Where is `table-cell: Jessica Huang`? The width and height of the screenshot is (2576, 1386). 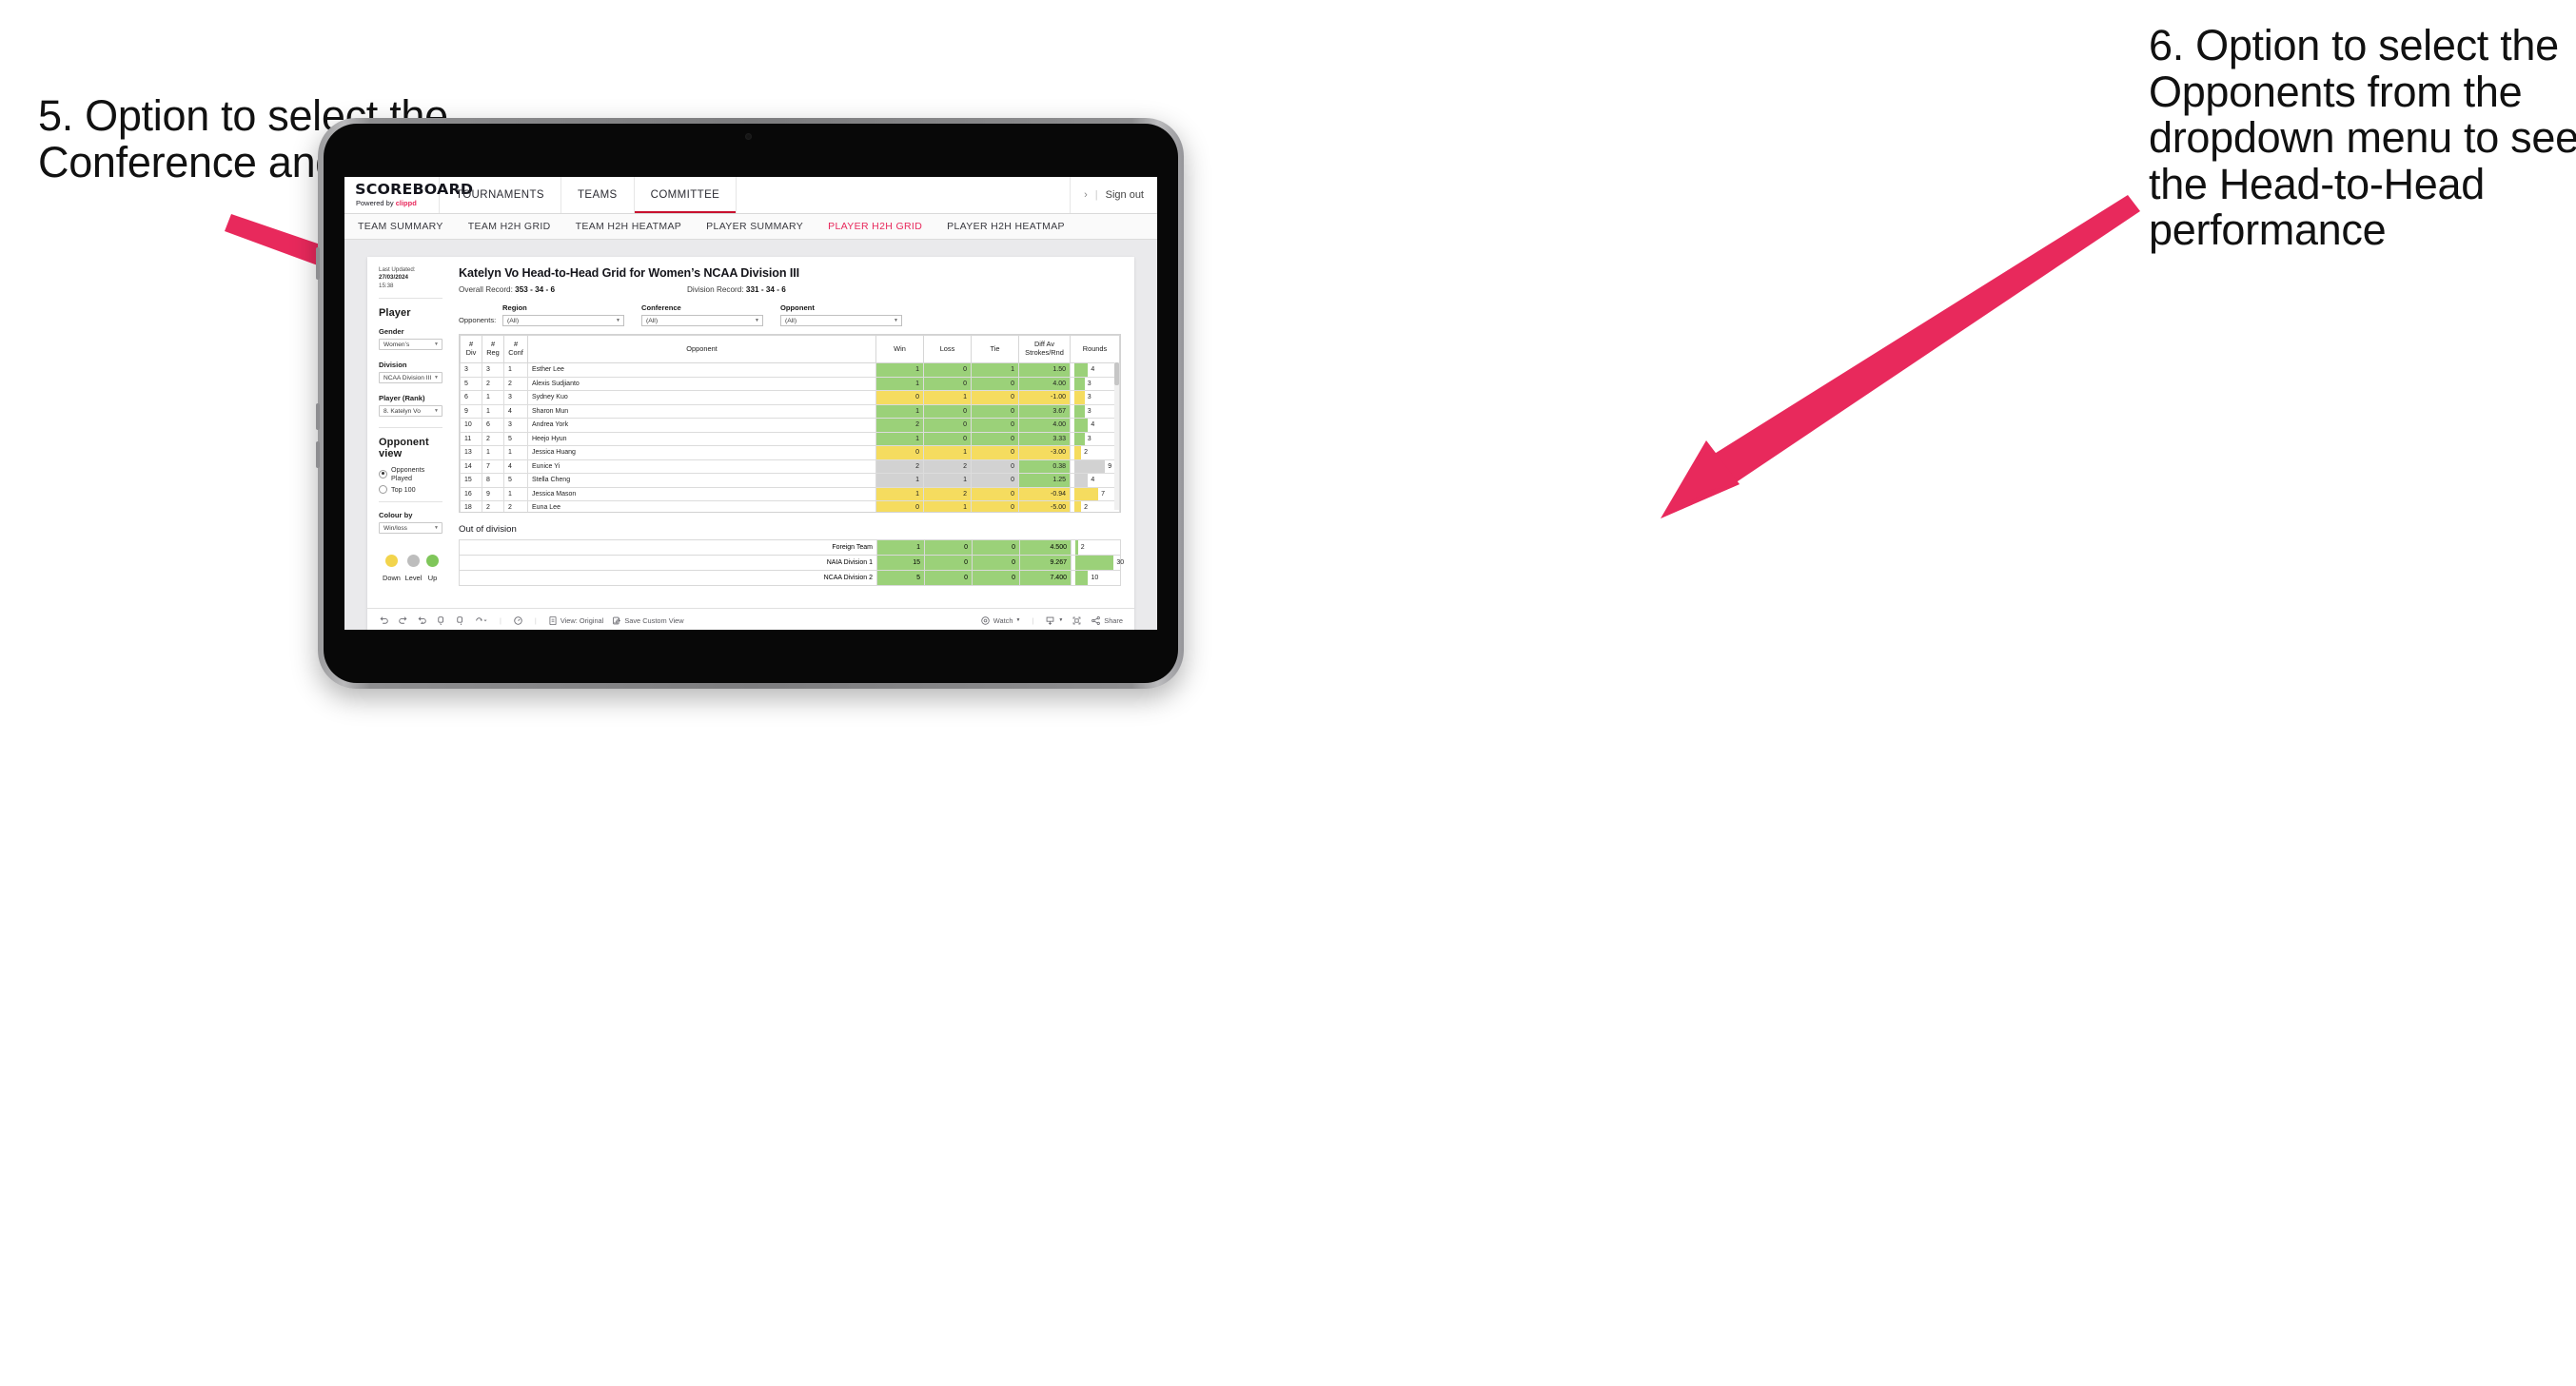 table-cell: Jessica Huang is located at coordinates (701, 452).